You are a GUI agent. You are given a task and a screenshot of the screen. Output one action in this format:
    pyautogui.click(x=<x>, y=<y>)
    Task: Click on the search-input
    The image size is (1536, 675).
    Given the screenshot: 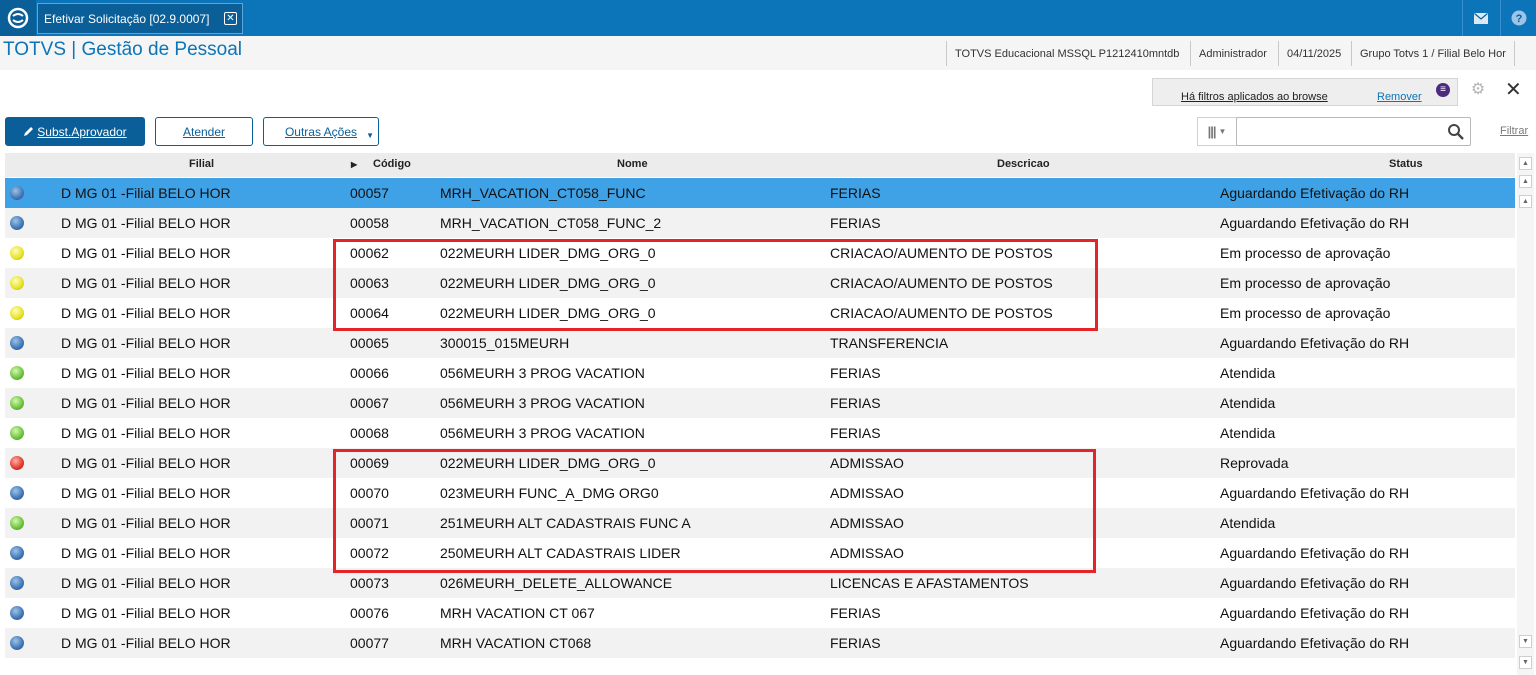 What is the action you would take?
    pyautogui.click(x=1343, y=131)
    